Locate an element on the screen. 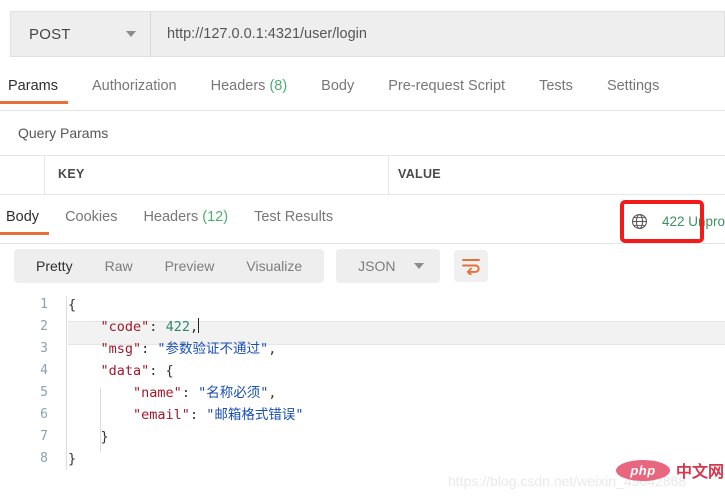  request-tab-authorization: Authorization is located at coordinates (134, 90).